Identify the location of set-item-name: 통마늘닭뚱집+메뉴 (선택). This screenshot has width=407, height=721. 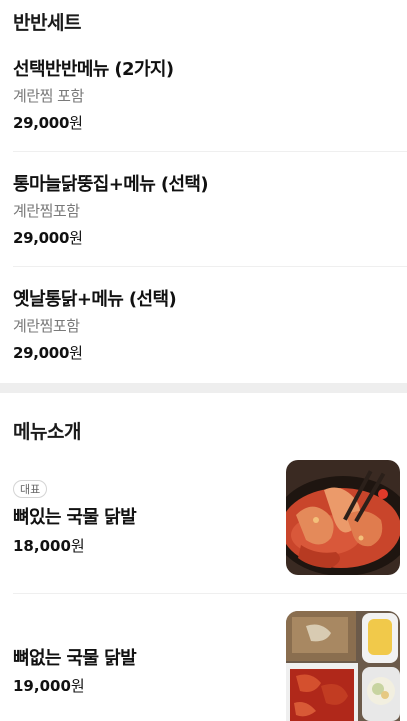
(111, 184).